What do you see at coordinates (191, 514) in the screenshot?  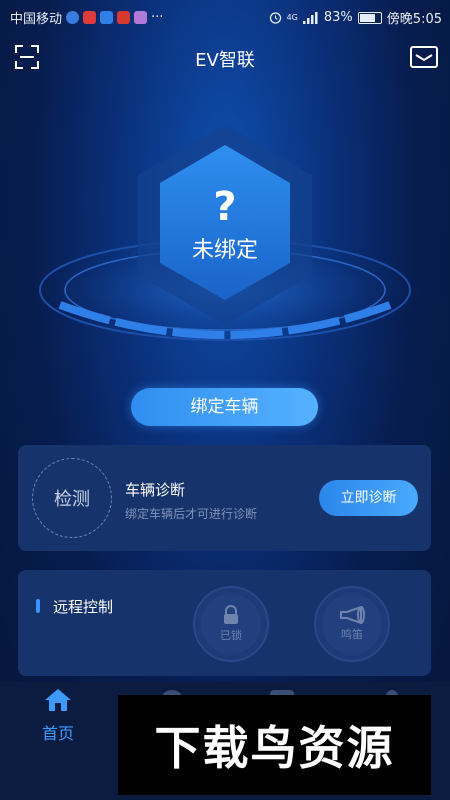 I see `diagnosis-subtitle: 绑定车辆后才可进行诊断` at bounding box center [191, 514].